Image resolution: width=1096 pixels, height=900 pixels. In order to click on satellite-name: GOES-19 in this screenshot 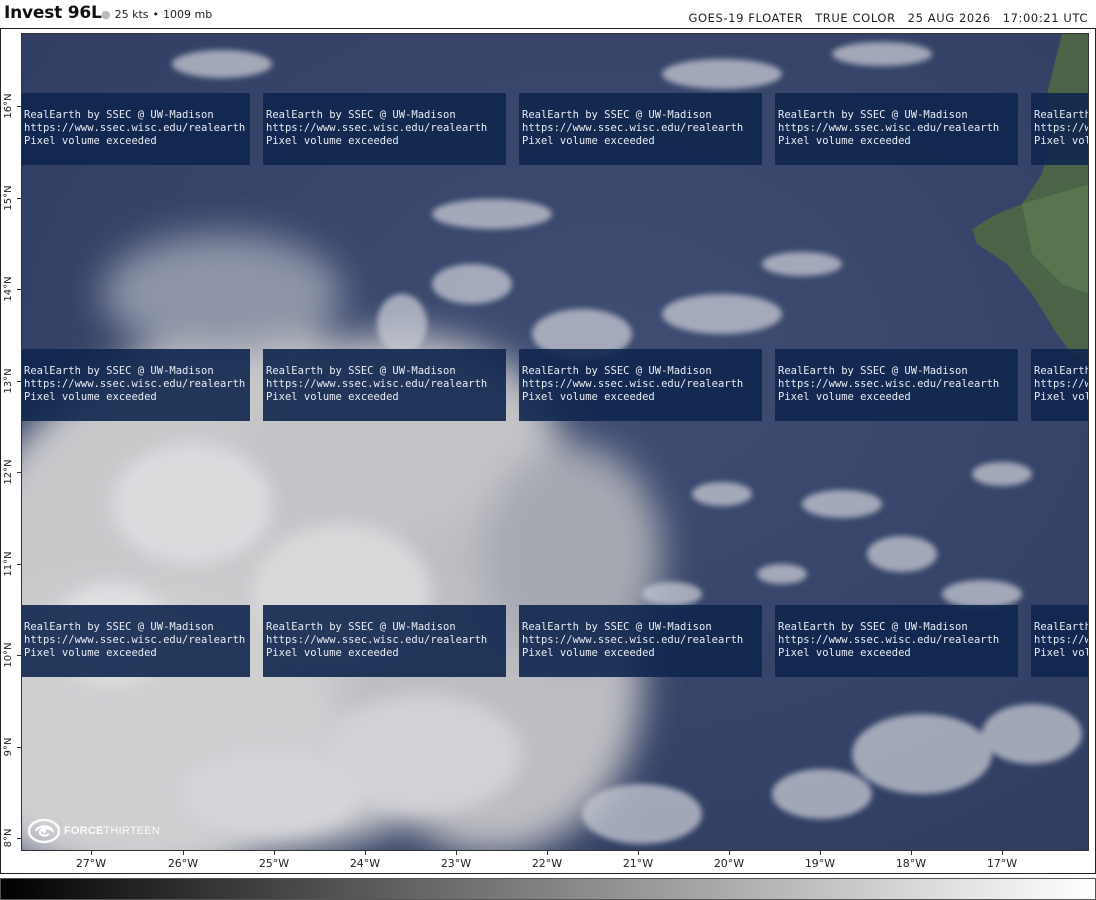, I will do `click(716, 18)`.